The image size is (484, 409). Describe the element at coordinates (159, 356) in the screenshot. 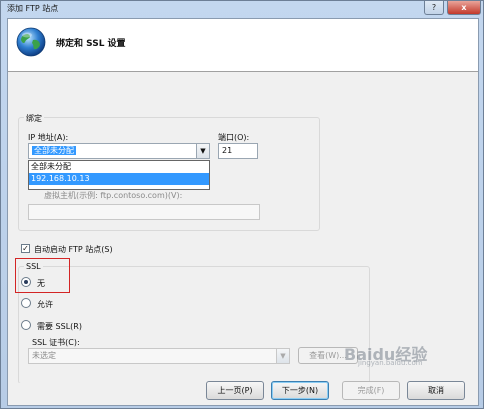

I see `ssl-cert-combo: 未选定 ▼` at that location.